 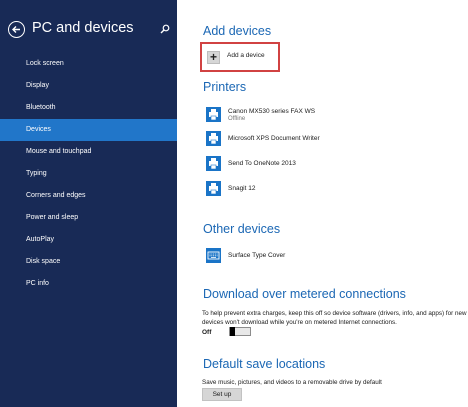 I want to click on back-button, so click(x=16, y=29).